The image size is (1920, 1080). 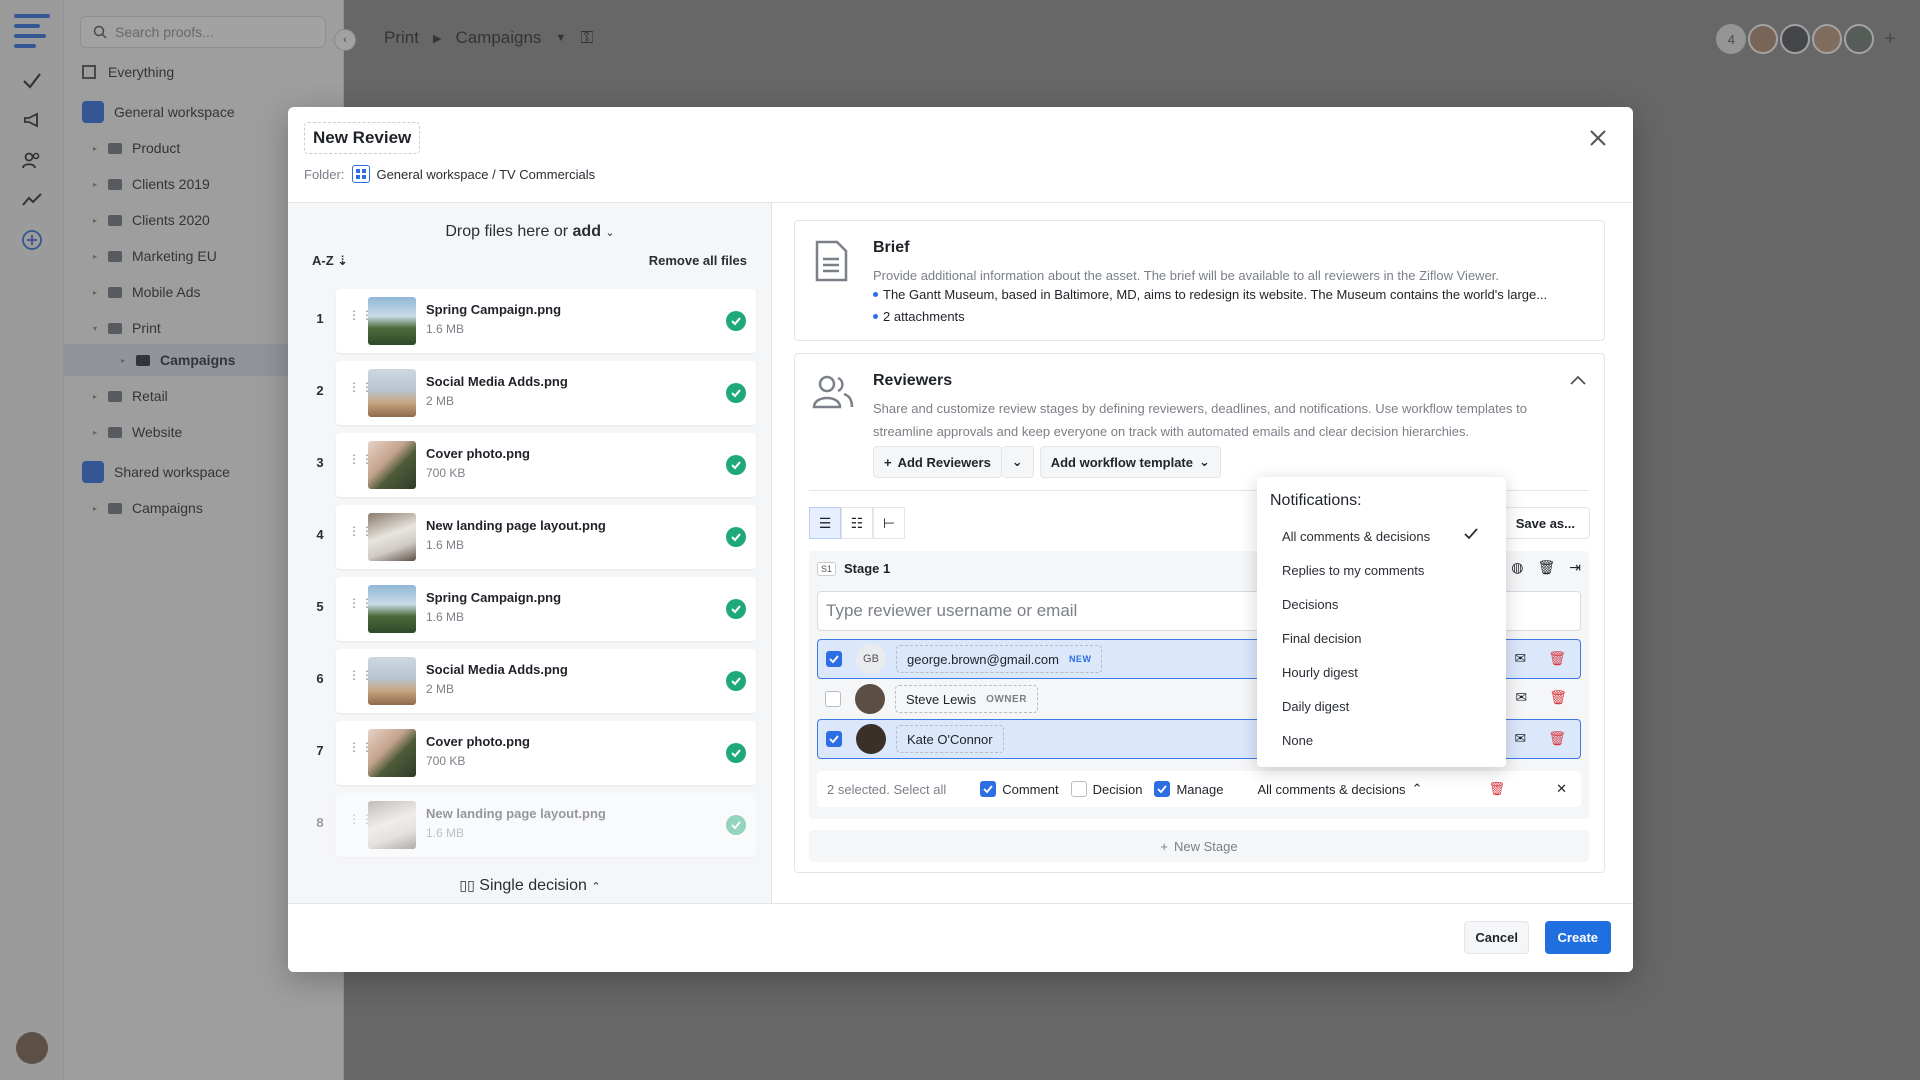 I want to click on notification-option: Daily digest, so click(x=1381, y=706).